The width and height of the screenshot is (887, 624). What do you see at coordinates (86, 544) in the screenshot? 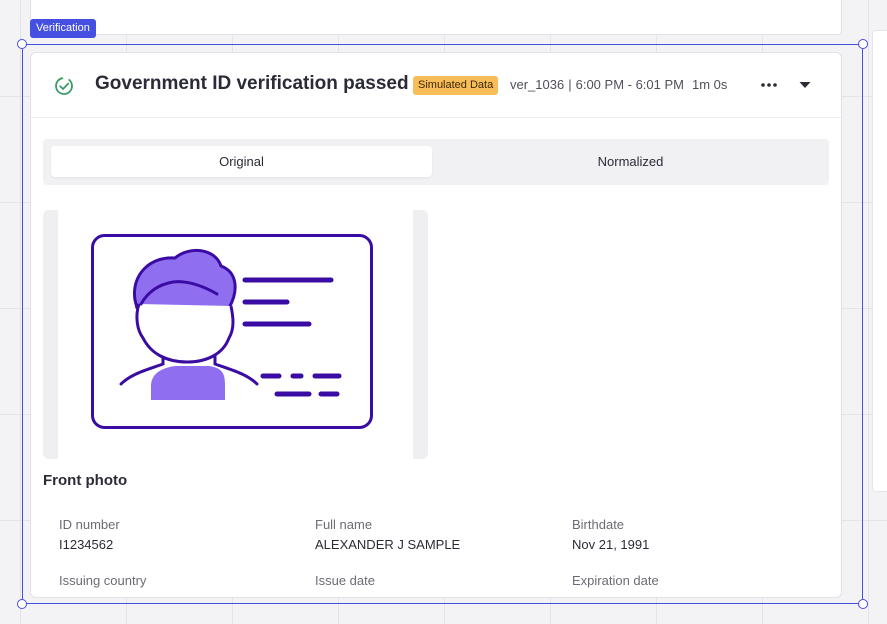
I see `id-number-value: I1234562` at bounding box center [86, 544].